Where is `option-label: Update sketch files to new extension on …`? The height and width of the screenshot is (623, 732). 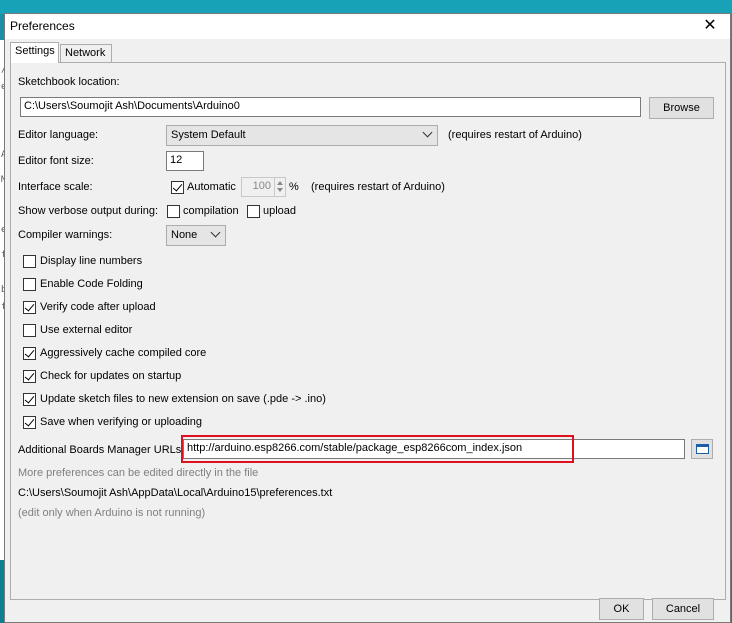 option-label: Update sketch files to new extension on … is located at coordinates (183, 399).